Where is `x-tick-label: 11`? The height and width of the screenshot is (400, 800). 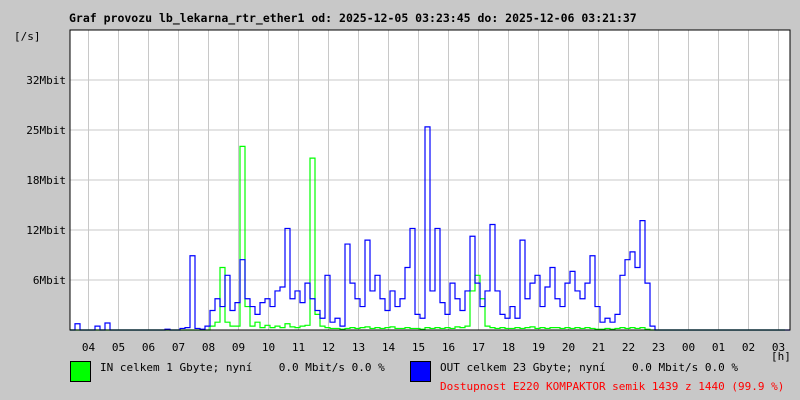 x-tick-label: 11 is located at coordinates (298, 347).